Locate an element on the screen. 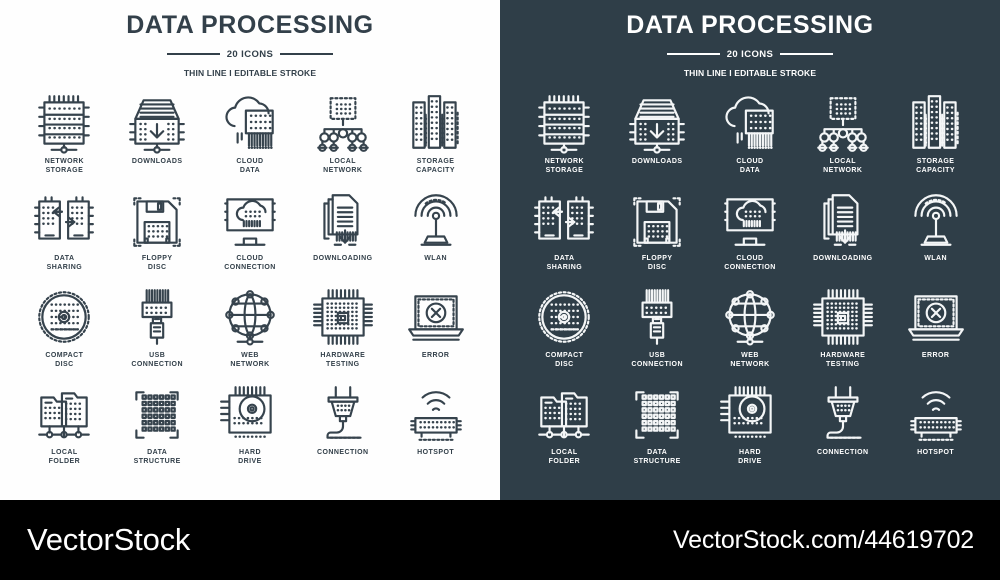 The height and width of the screenshot is (580, 1000). page-subtitle: THIN LINE I EDITABLE STROKE is located at coordinates (250, 72).